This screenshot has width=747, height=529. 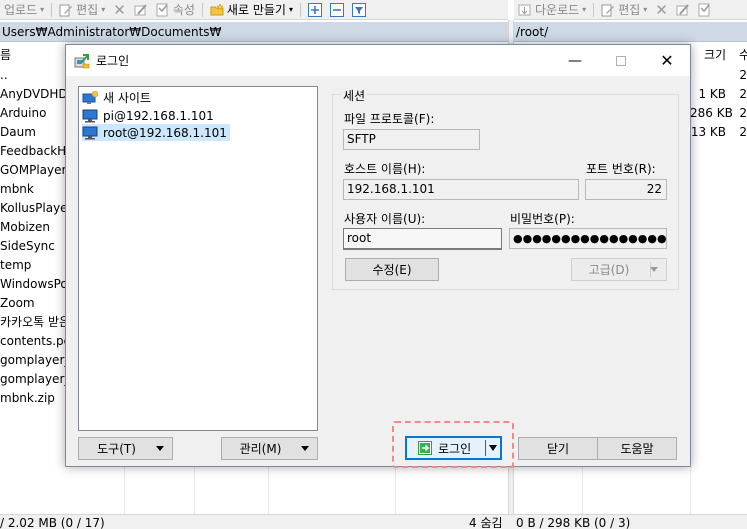 I want to click on delete-button: ✕, so click(x=119, y=10).